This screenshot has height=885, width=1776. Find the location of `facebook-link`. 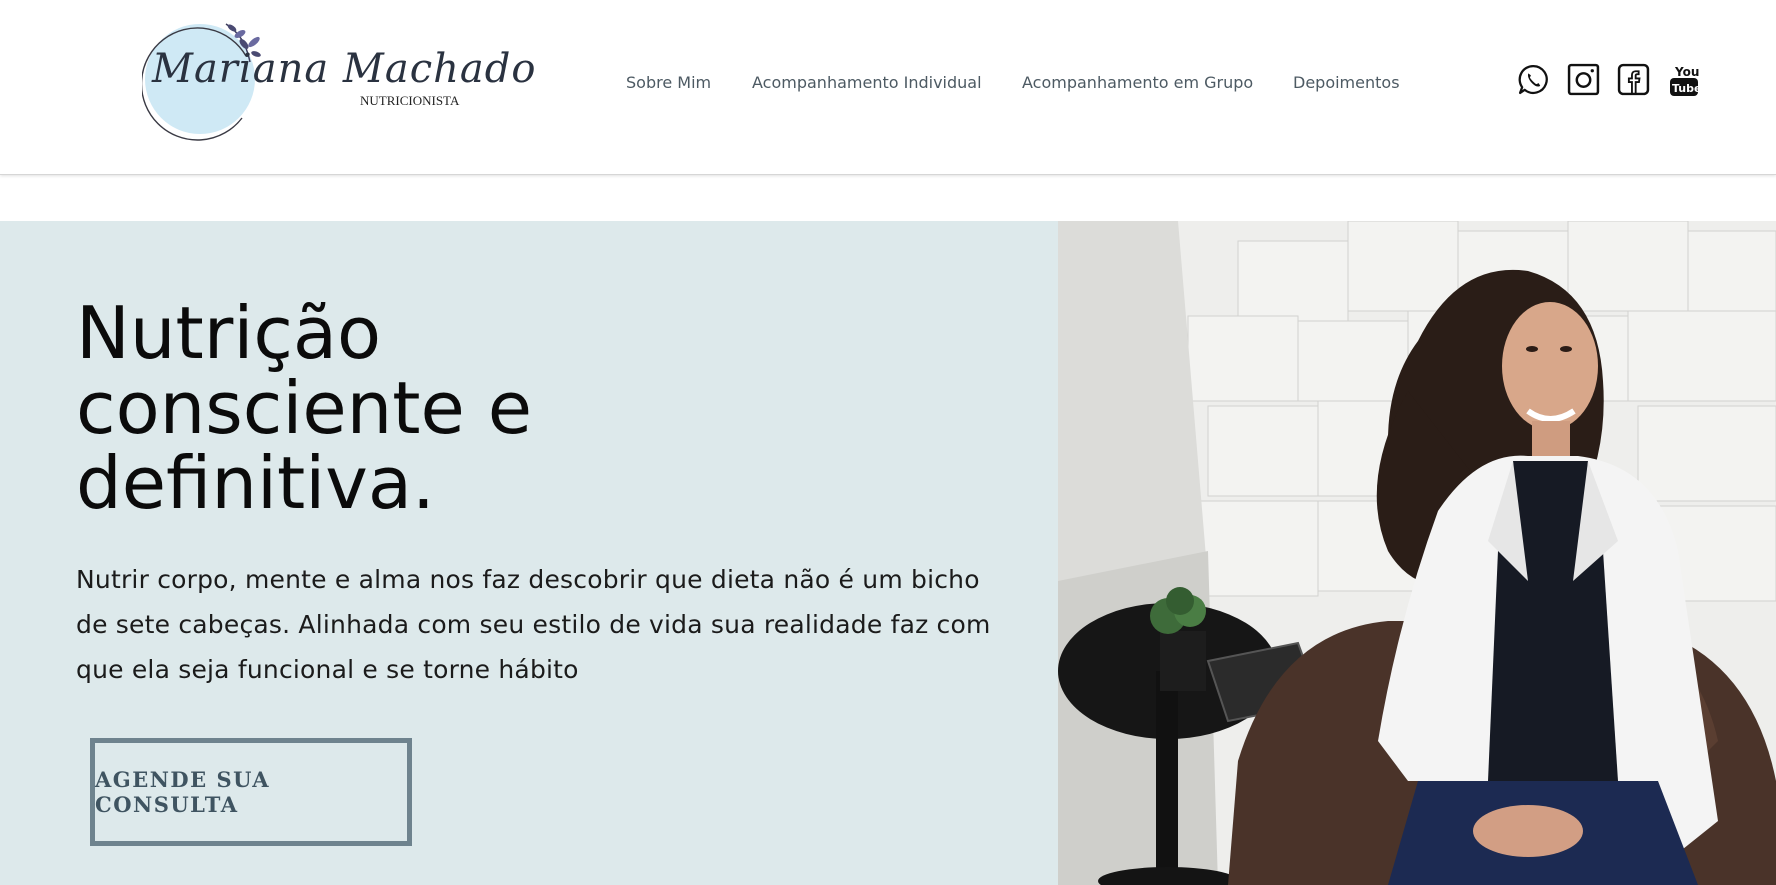

facebook-link is located at coordinates (1633, 79).